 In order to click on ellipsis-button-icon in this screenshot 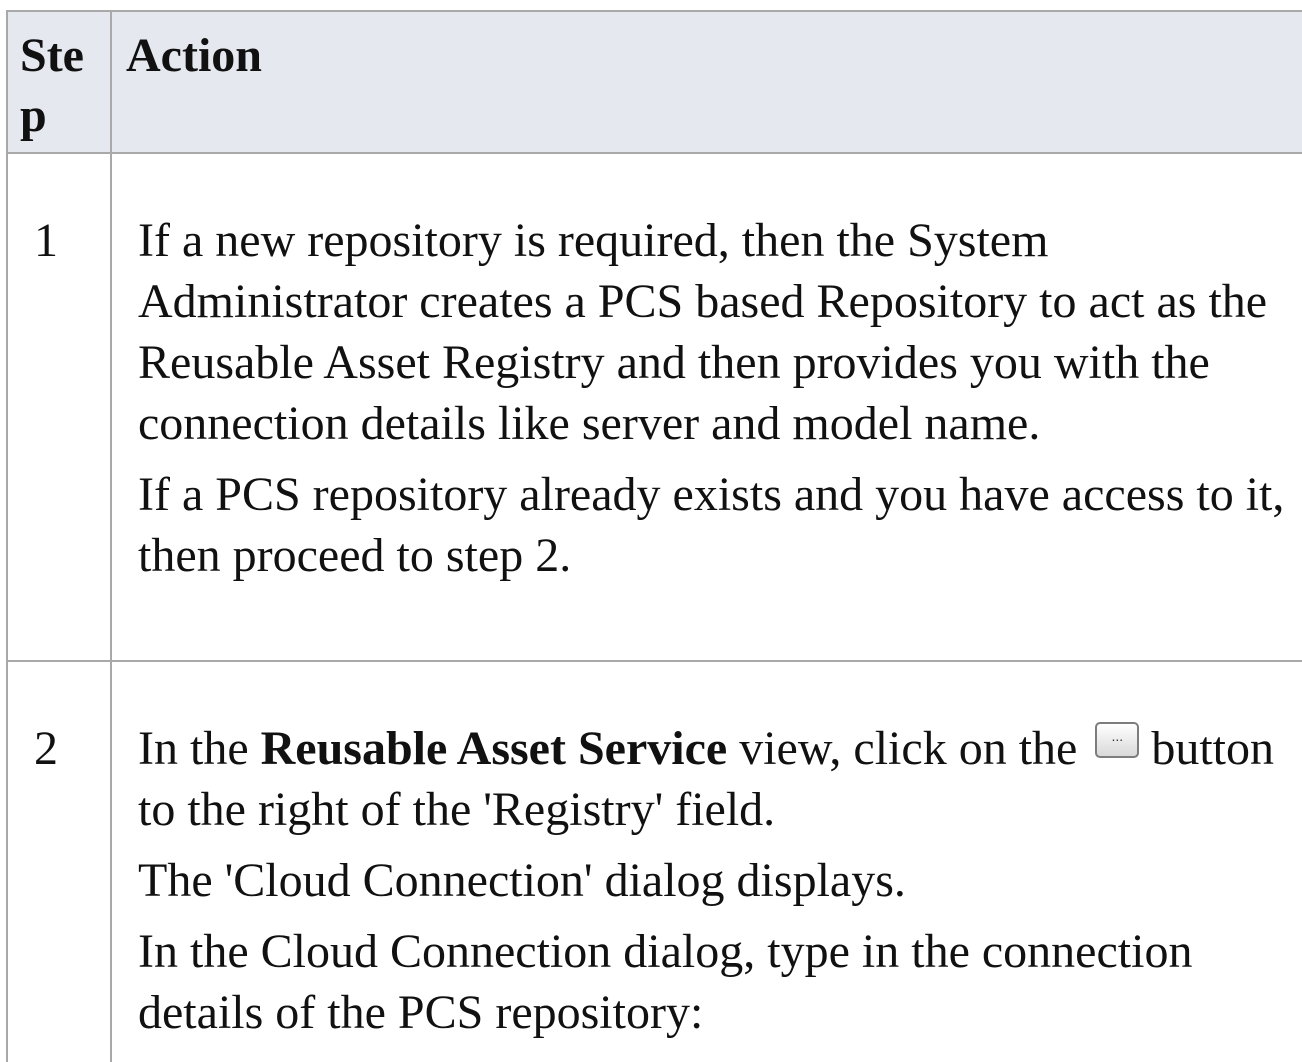, I will do `click(1117, 740)`.